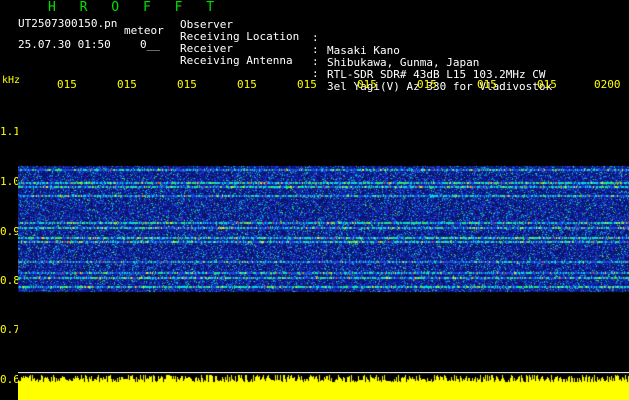 This screenshot has width=629, height=400. What do you see at coordinates (64, 44) in the screenshot?
I see `observation-datetime: 25.07.30 01:50` at bounding box center [64, 44].